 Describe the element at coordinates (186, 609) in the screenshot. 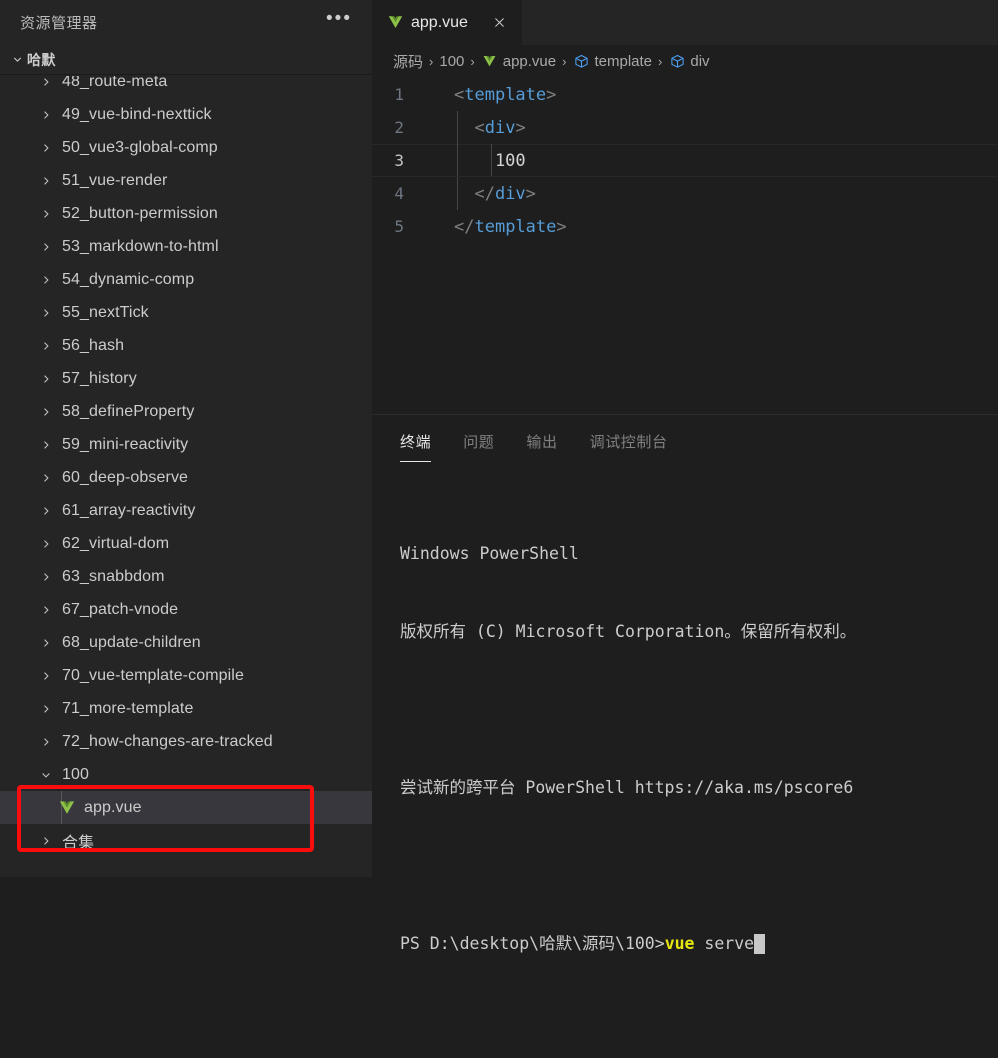

I see `tree-item-folder: 67_patch-vnode` at that location.